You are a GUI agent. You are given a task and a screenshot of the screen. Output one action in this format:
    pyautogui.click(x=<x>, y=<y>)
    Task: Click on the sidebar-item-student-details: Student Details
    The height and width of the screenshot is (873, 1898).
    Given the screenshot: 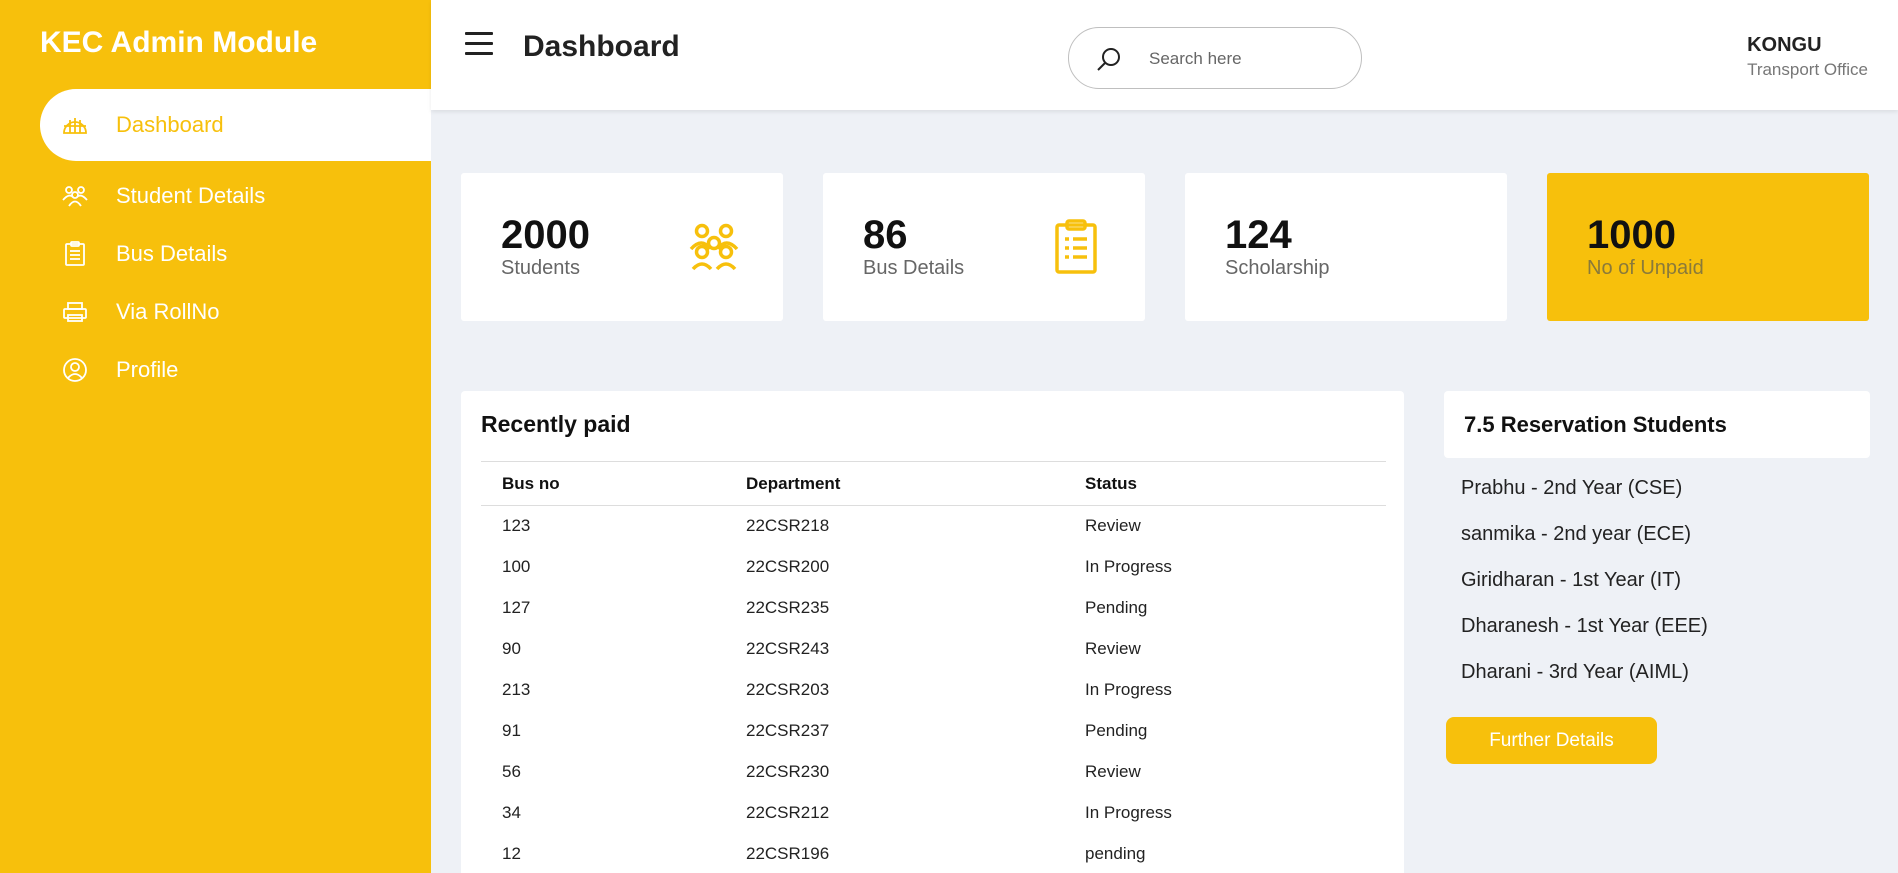 What is the action you would take?
    pyautogui.click(x=215, y=196)
    